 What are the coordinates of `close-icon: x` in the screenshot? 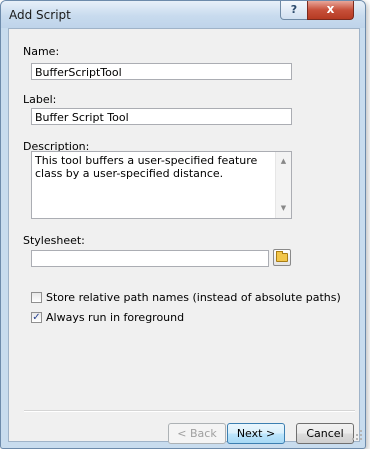 It's located at (330, 9).